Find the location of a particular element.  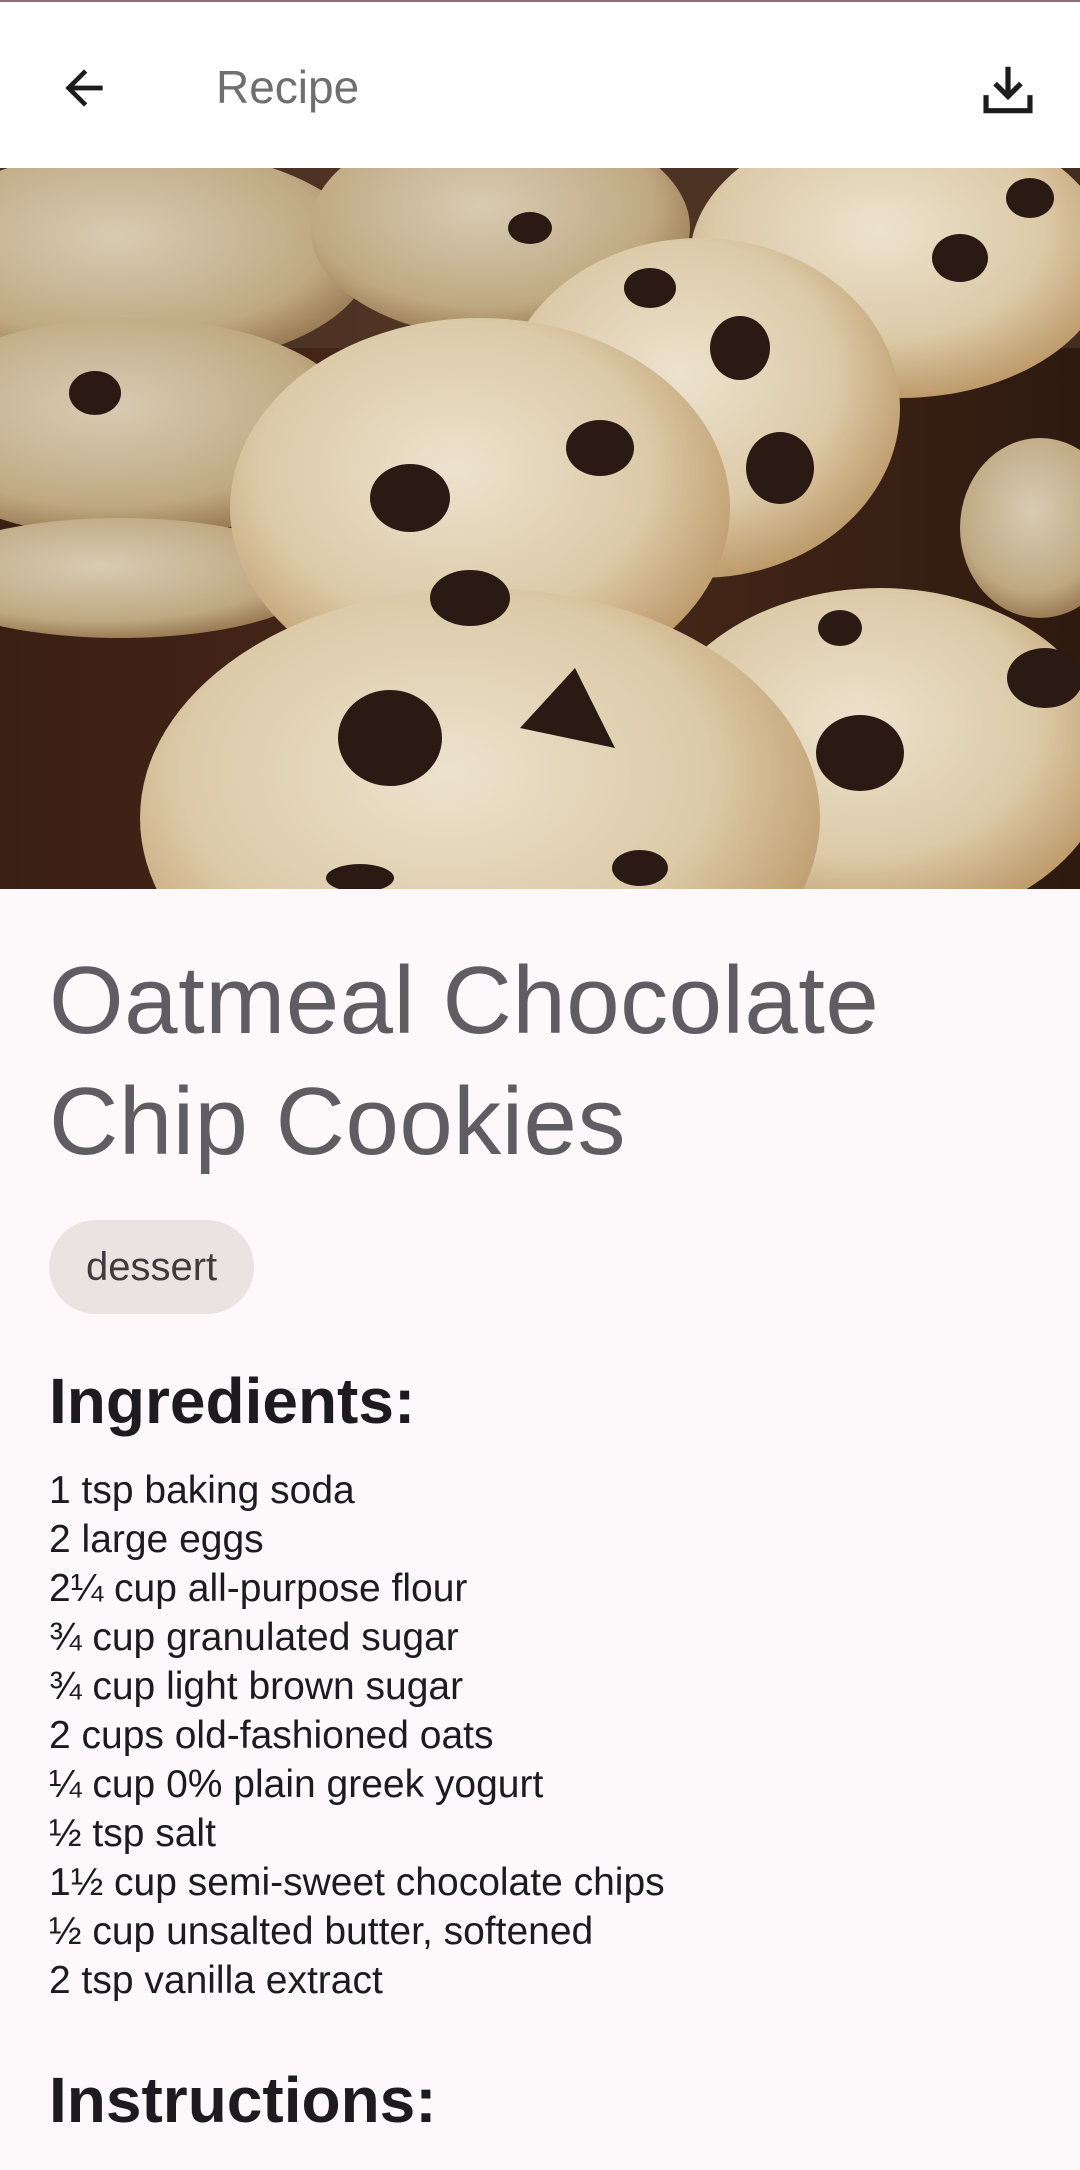

ingredient-item: ¾ cup light brown sugar is located at coordinates (256, 1686).